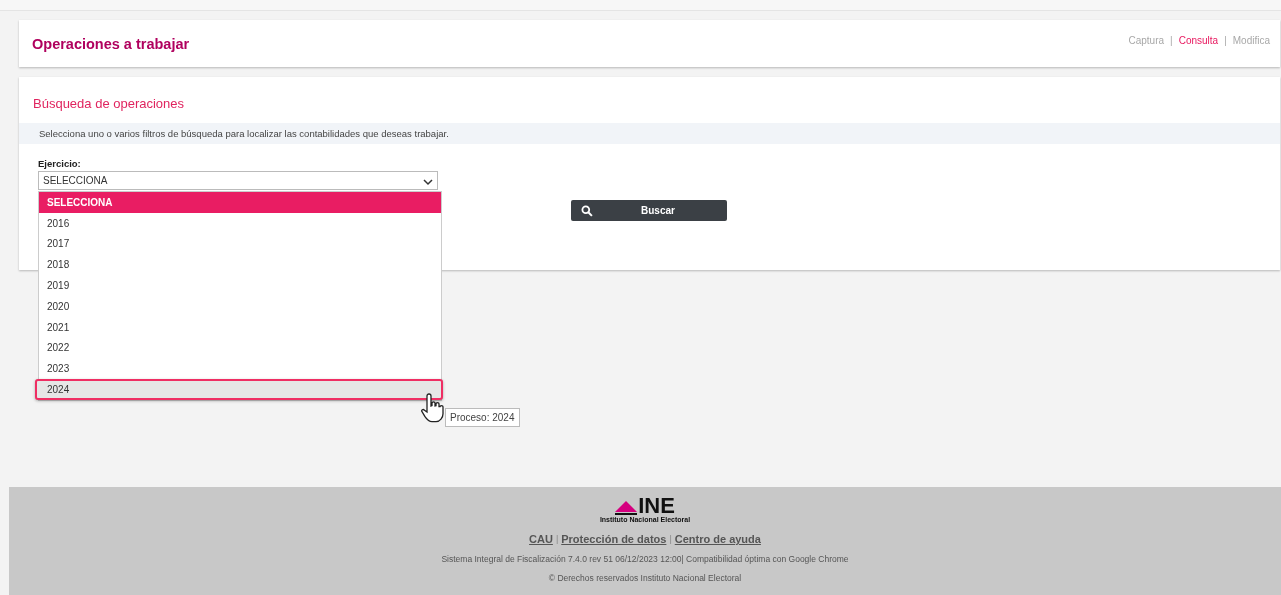  Describe the element at coordinates (240, 327) in the screenshot. I see `dropdown-option: 2021` at that location.